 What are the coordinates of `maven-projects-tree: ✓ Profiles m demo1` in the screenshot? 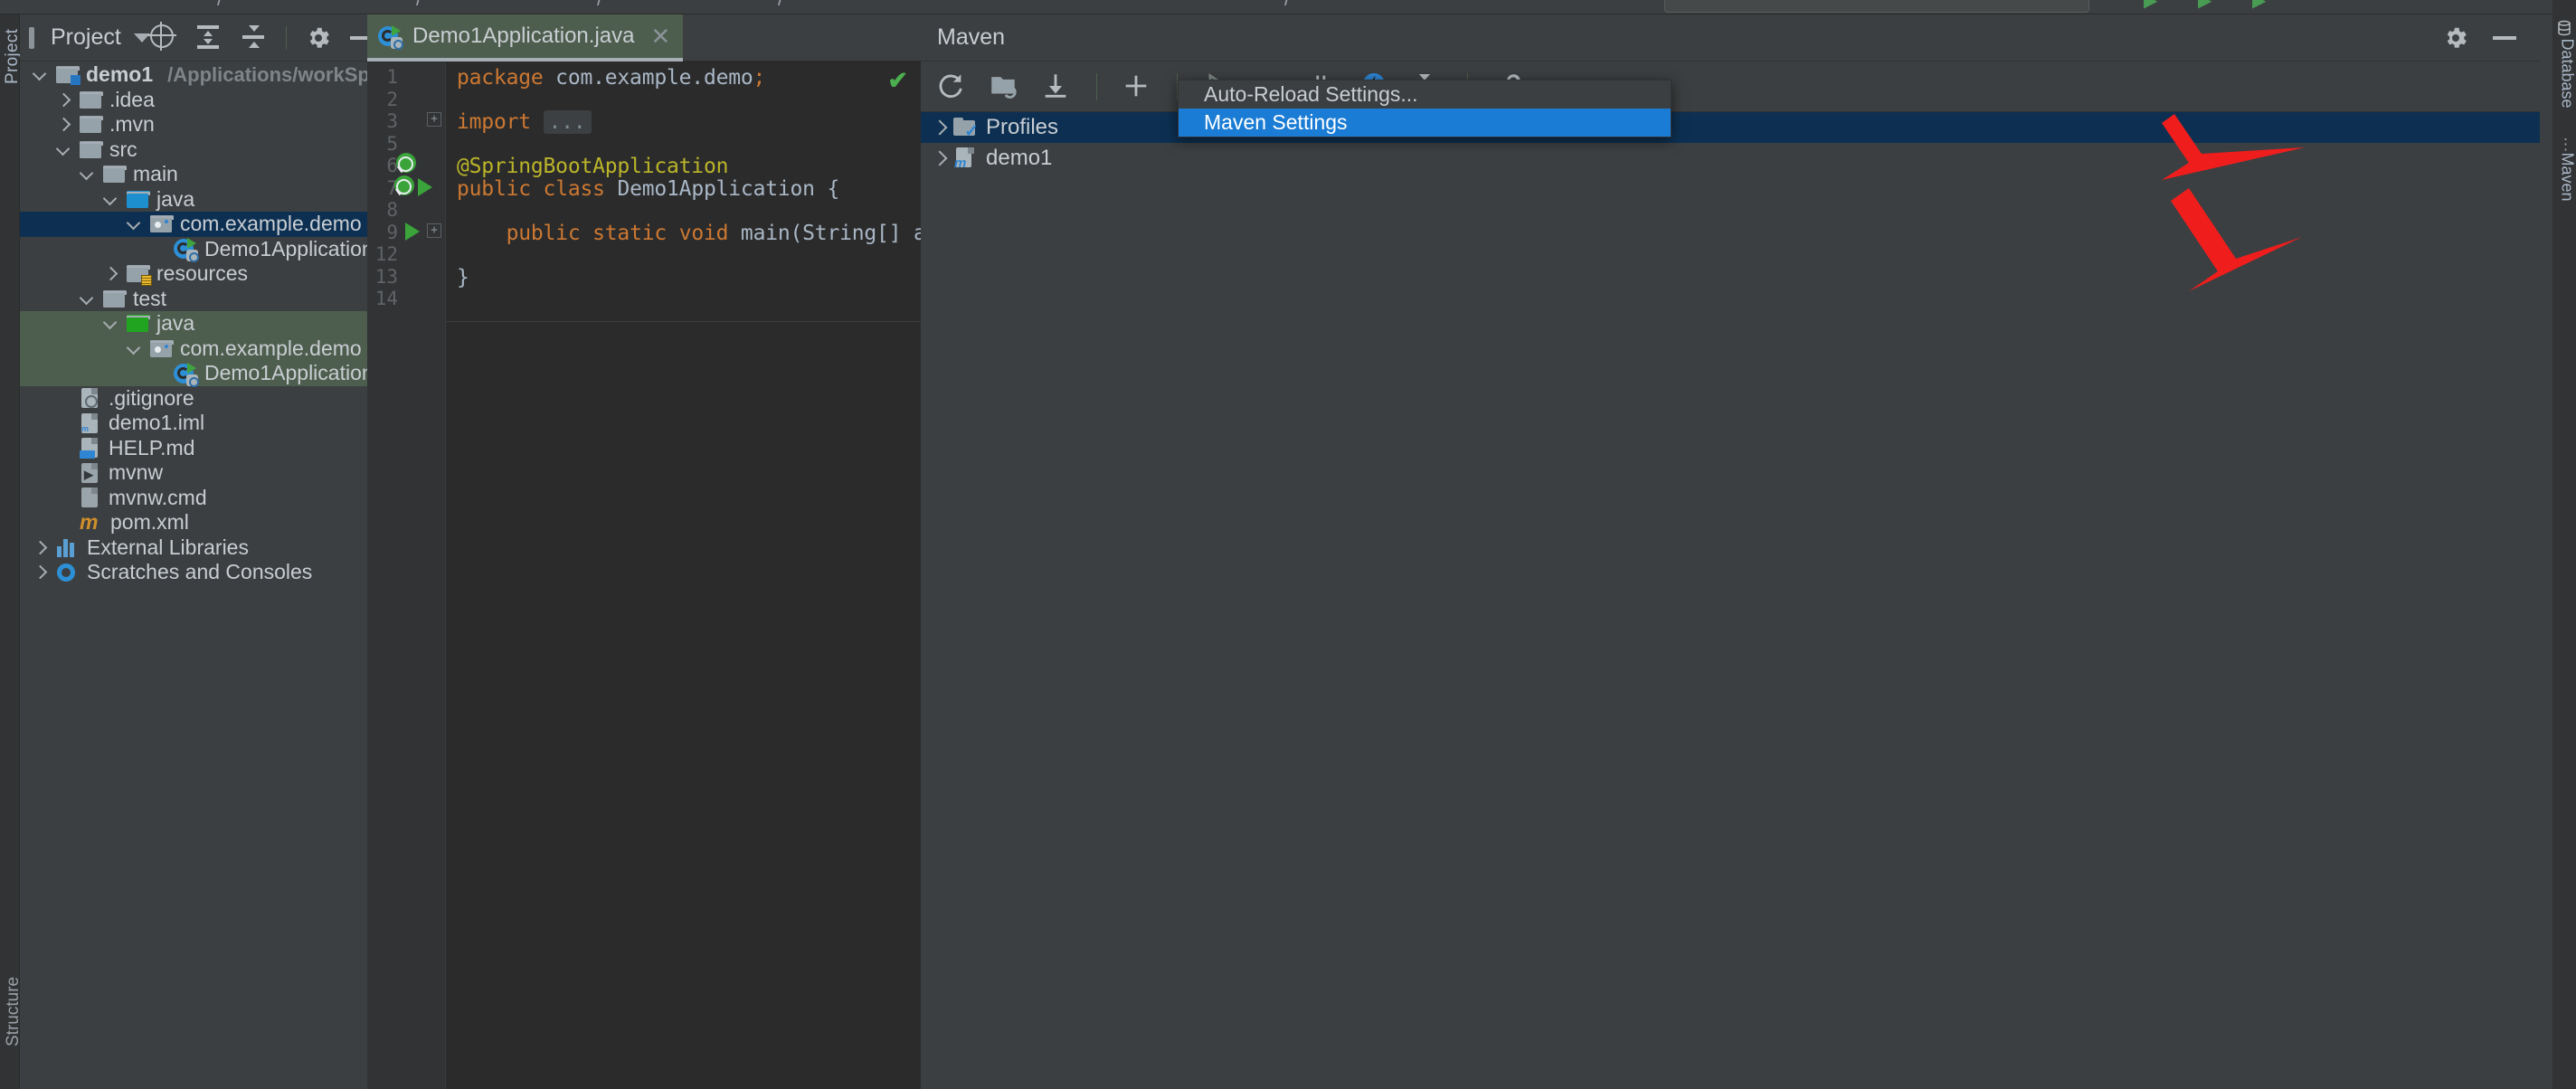 It's located at (1730, 143).